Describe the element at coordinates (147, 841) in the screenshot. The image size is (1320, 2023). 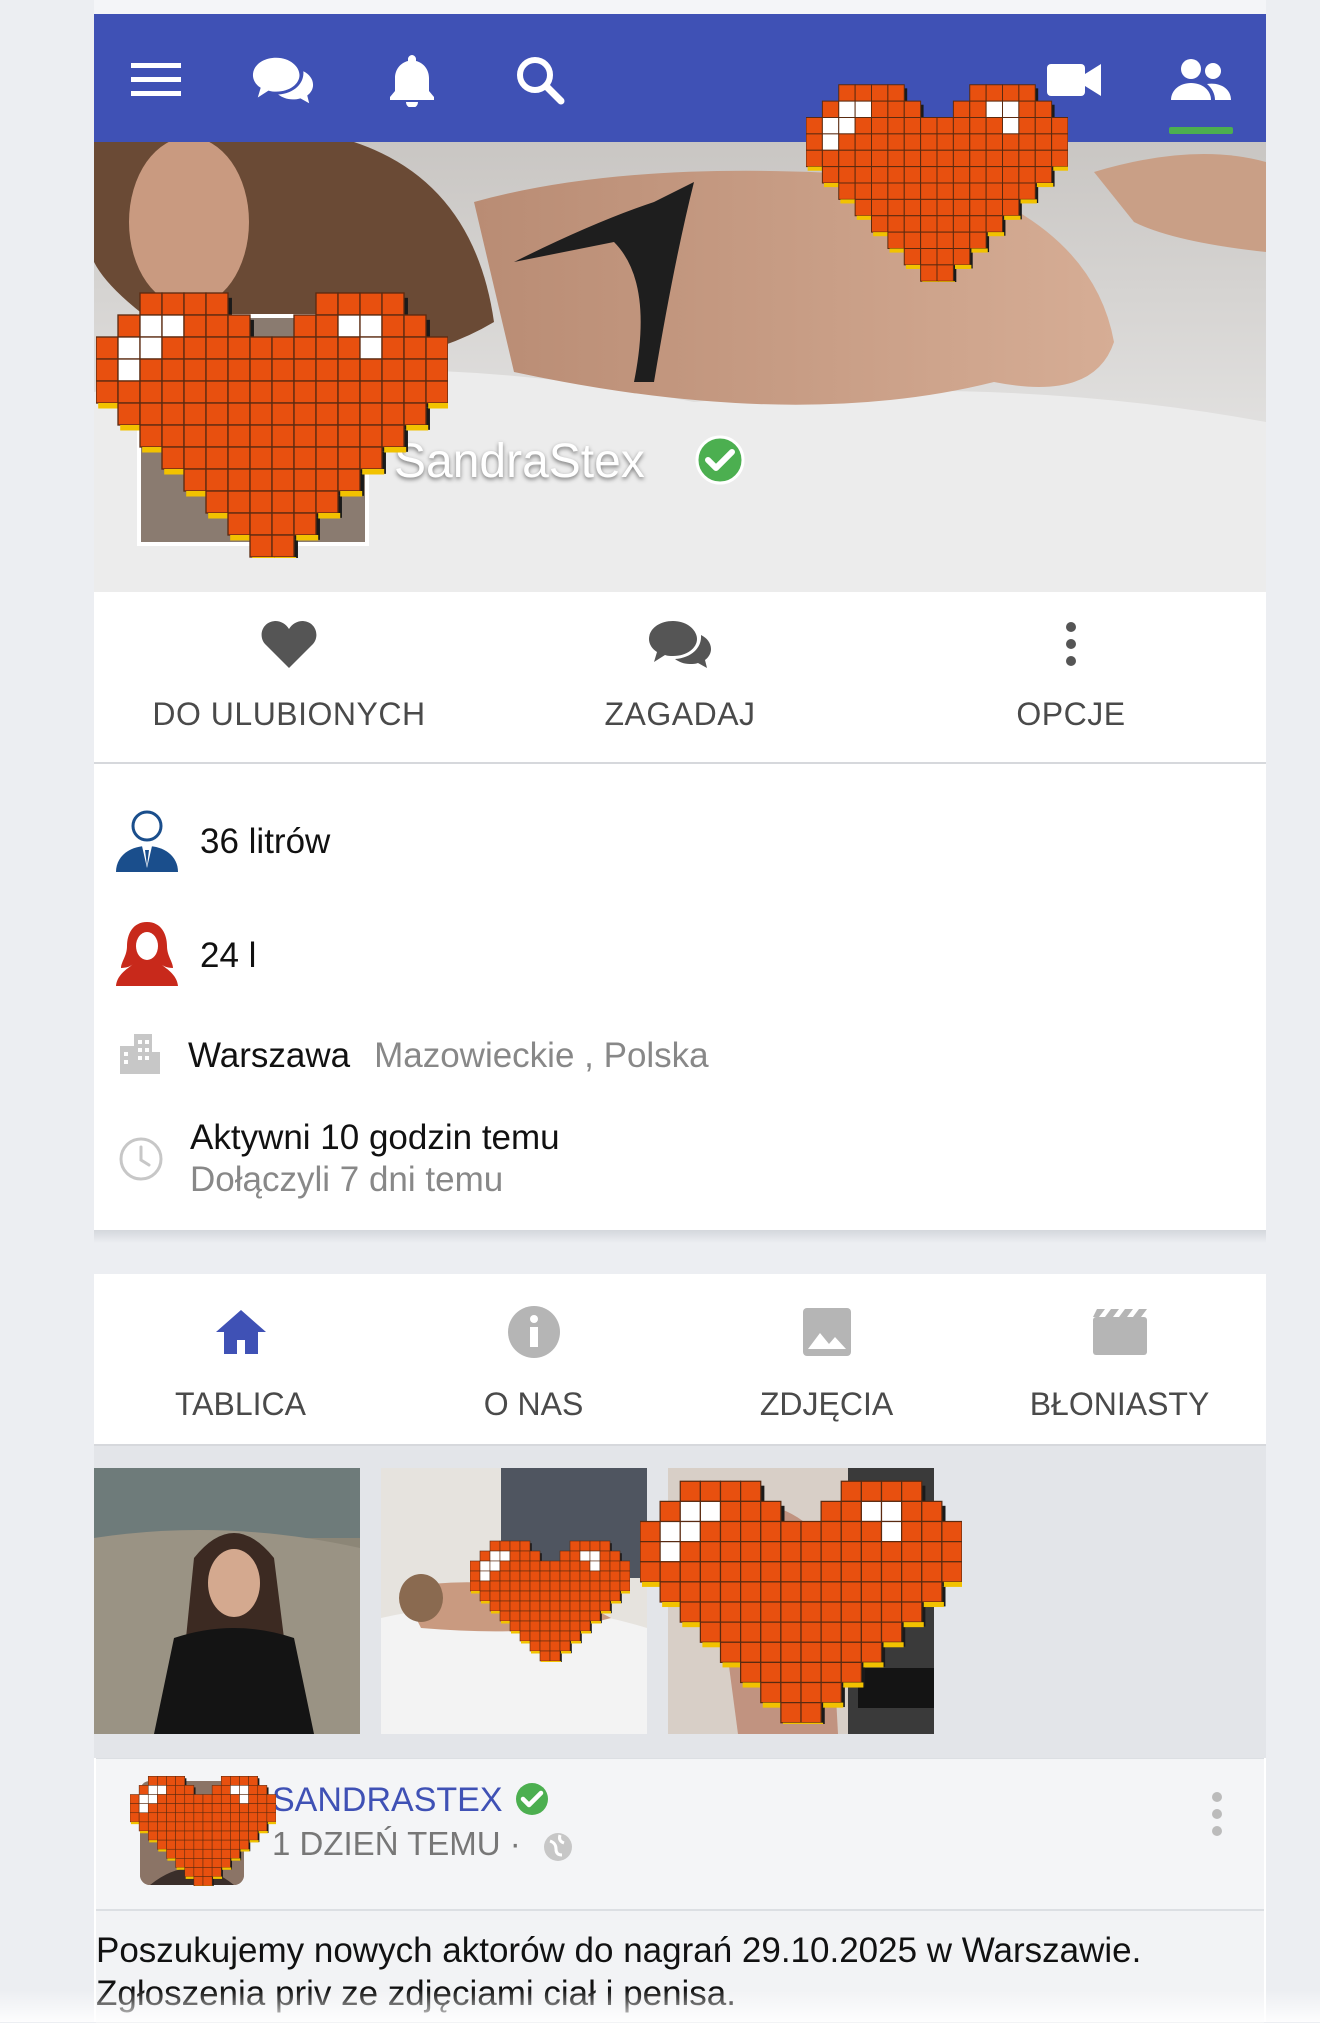
I see `male-user-icon` at that location.